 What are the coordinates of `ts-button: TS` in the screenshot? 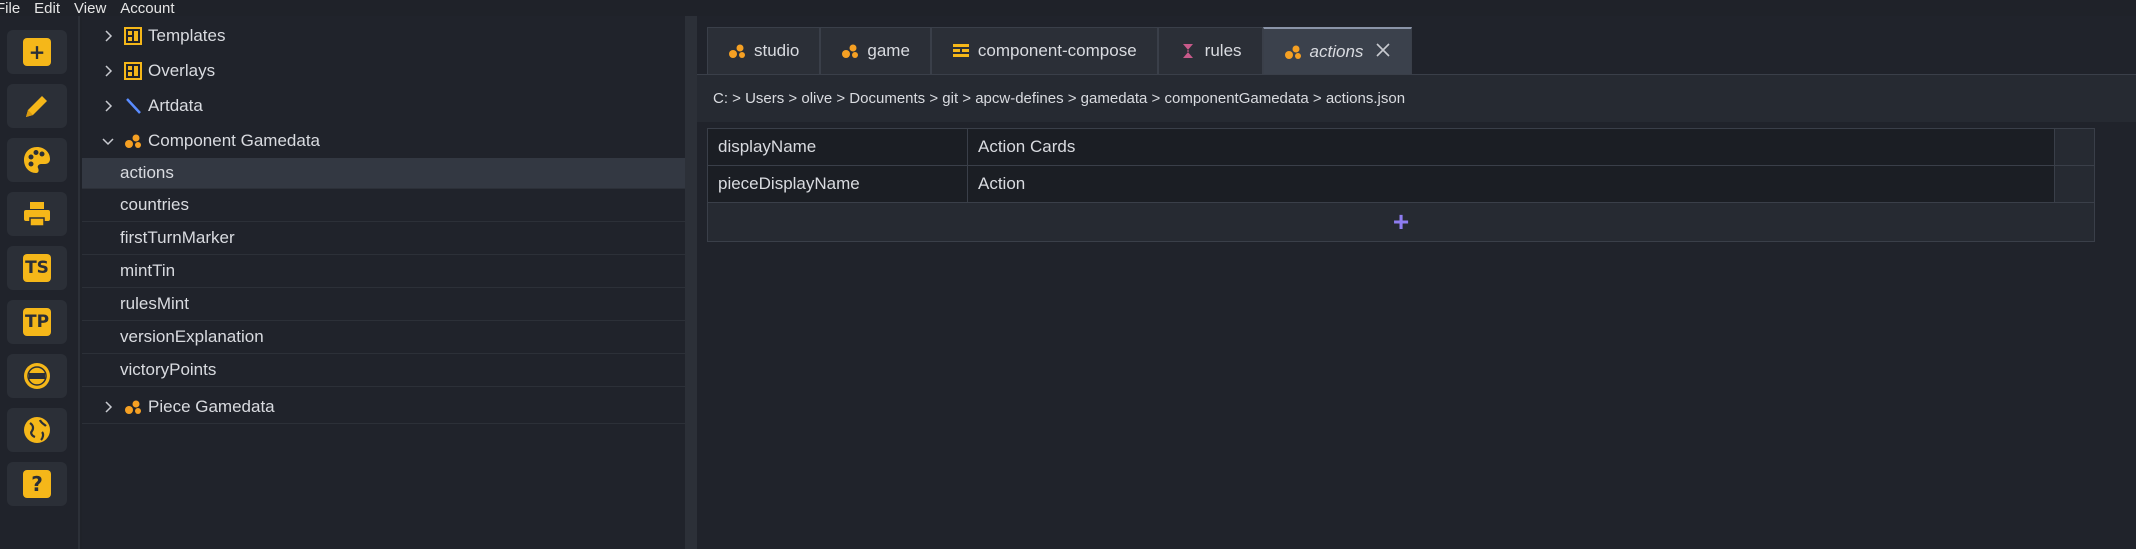 It's located at (37, 268).